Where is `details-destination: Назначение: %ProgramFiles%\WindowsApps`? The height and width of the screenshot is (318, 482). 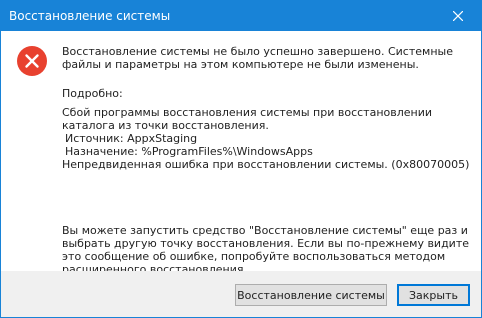
details-destination: Назначение: %ProgramFiles%\WindowsApps is located at coordinates (189, 151).